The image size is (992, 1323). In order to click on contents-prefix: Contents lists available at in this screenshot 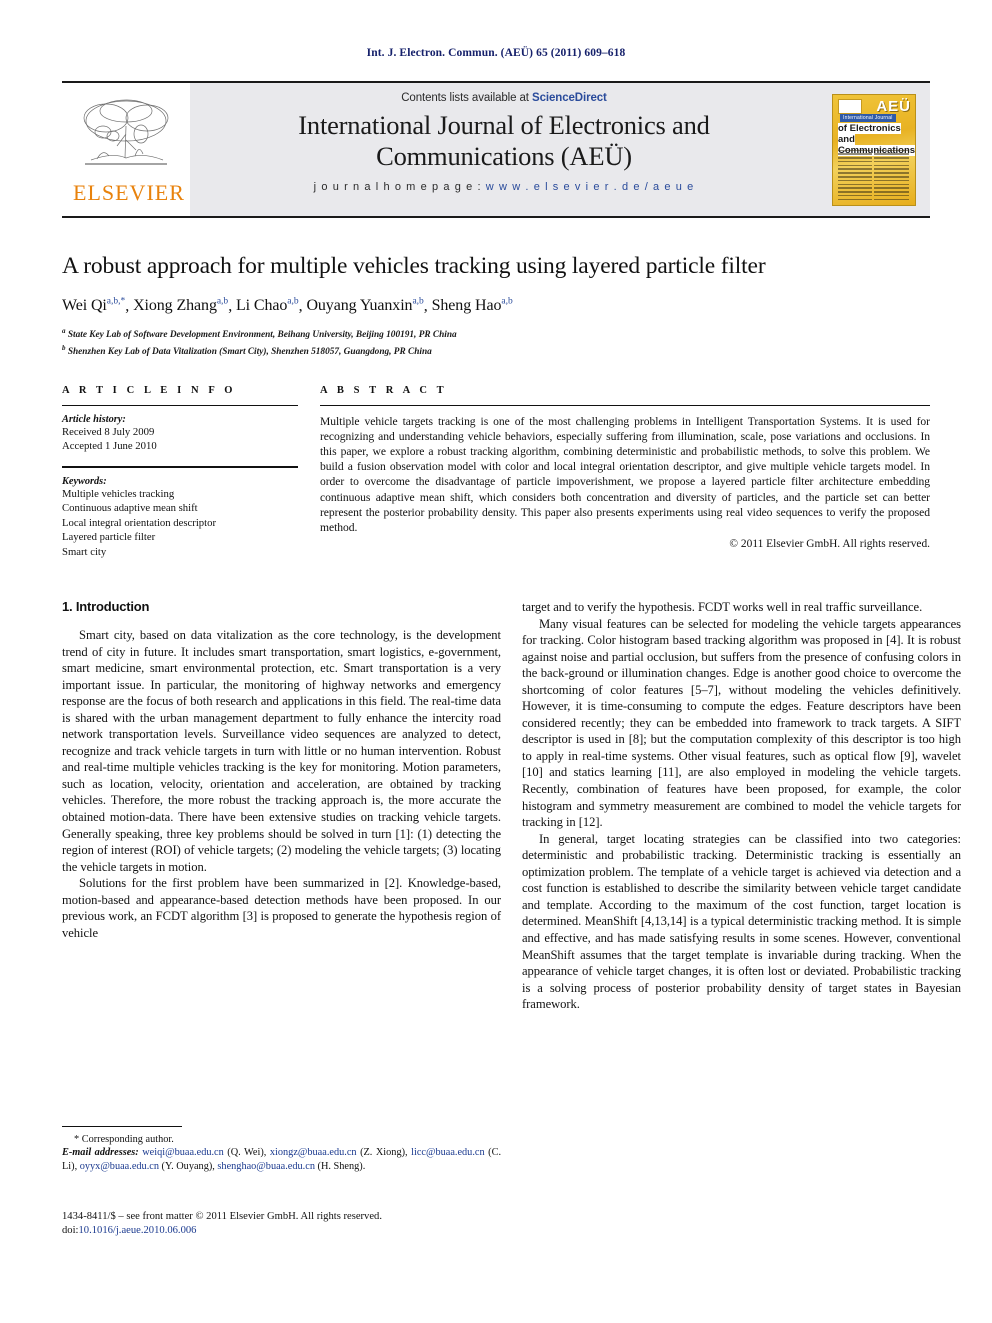, I will do `click(467, 98)`.